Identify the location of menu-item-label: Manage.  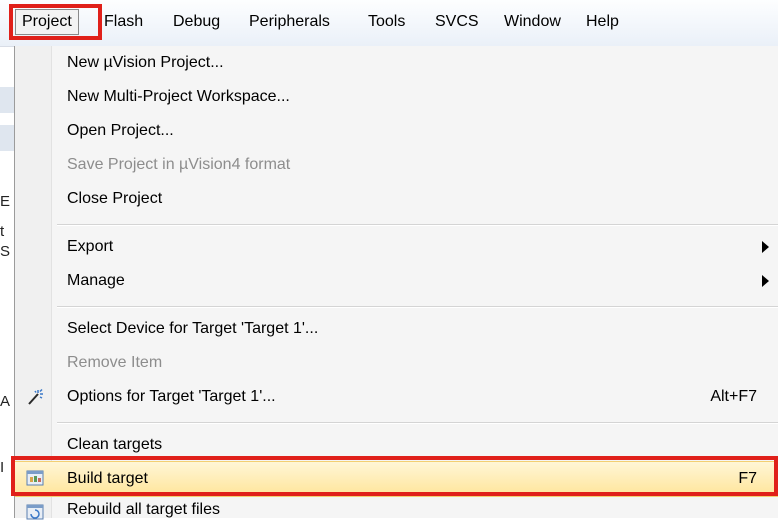
(96, 280).